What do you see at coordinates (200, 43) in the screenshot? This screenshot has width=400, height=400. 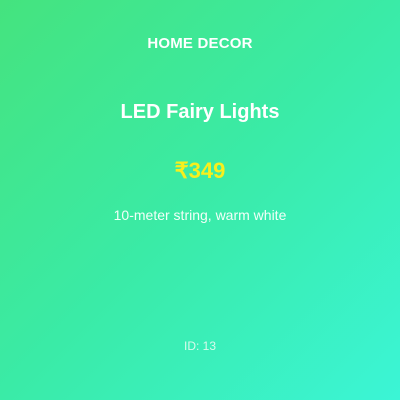 I see `product-category: HOME DECOR` at bounding box center [200, 43].